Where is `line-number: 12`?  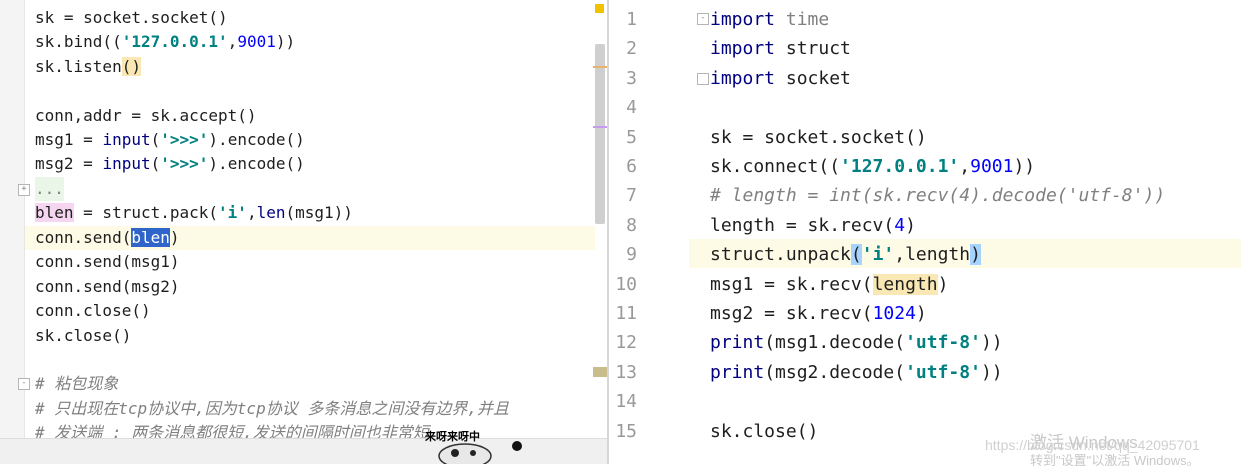 line-number: 12 is located at coordinates (626, 343).